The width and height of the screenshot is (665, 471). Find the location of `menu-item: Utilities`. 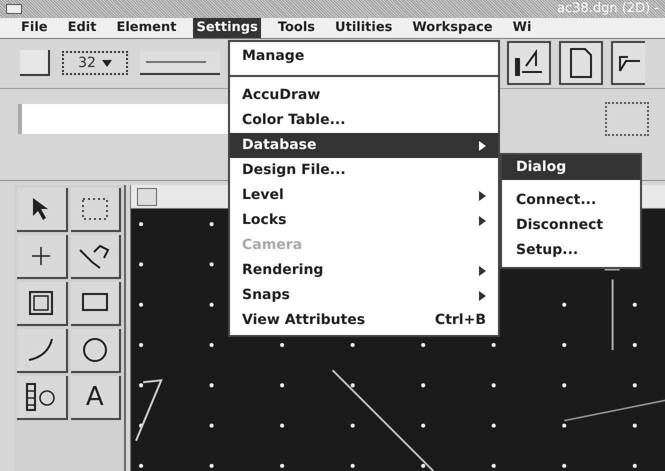

menu-item: Utilities is located at coordinates (364, 28).